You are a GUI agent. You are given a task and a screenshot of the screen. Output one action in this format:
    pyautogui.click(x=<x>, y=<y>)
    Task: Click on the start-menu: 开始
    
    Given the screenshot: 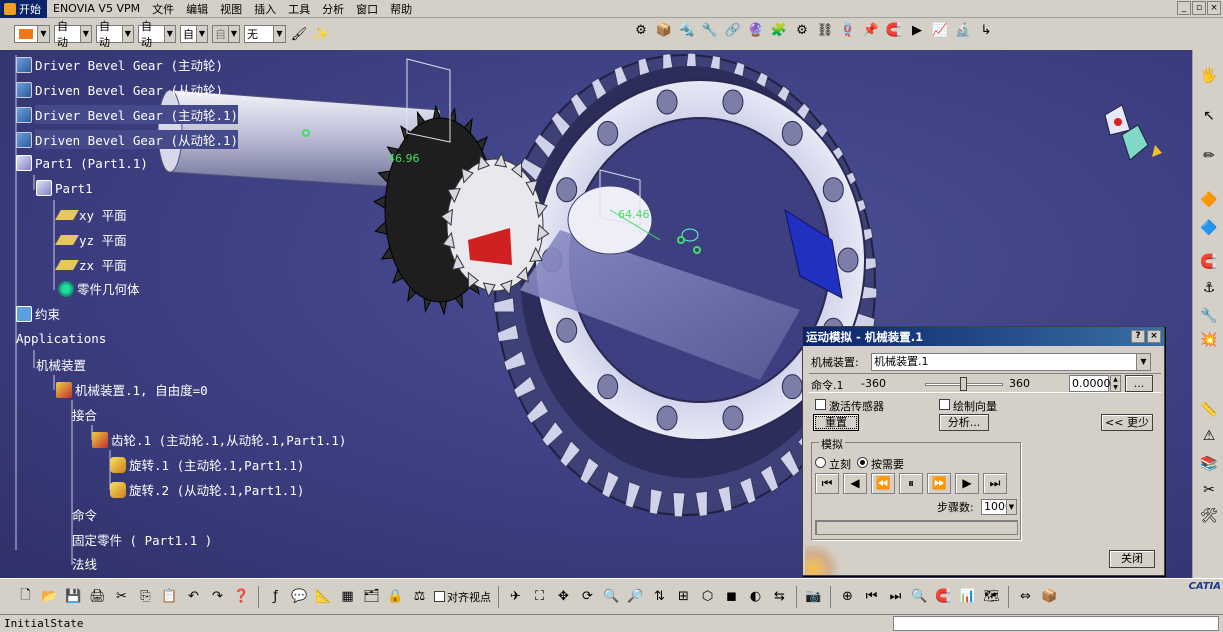 What is the action you would take?
    pyautogui.click(x=23, y=9)
    